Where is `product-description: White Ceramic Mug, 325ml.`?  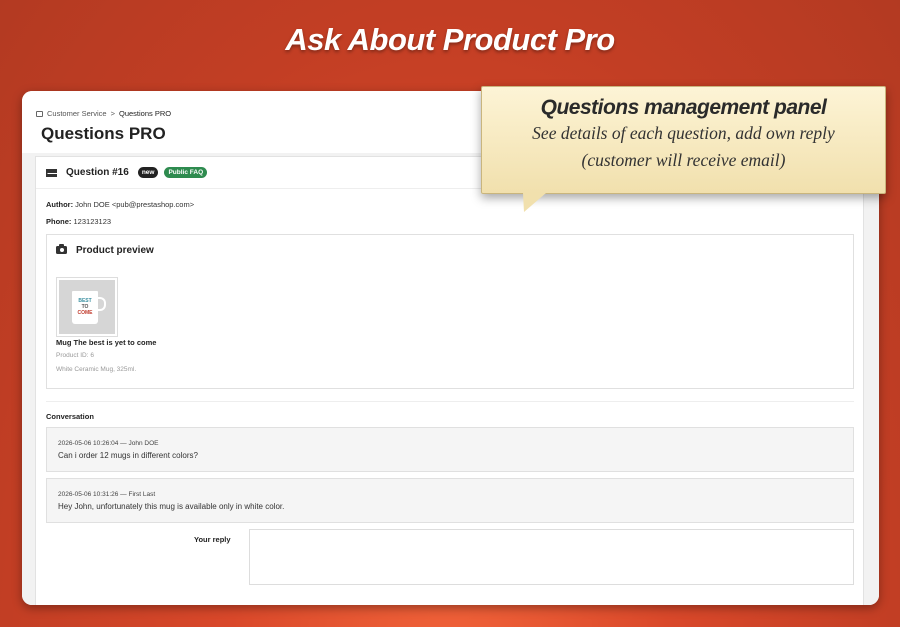
product-description: White Ceramic Mug, 325ml. is located at coordinates (96, 369).